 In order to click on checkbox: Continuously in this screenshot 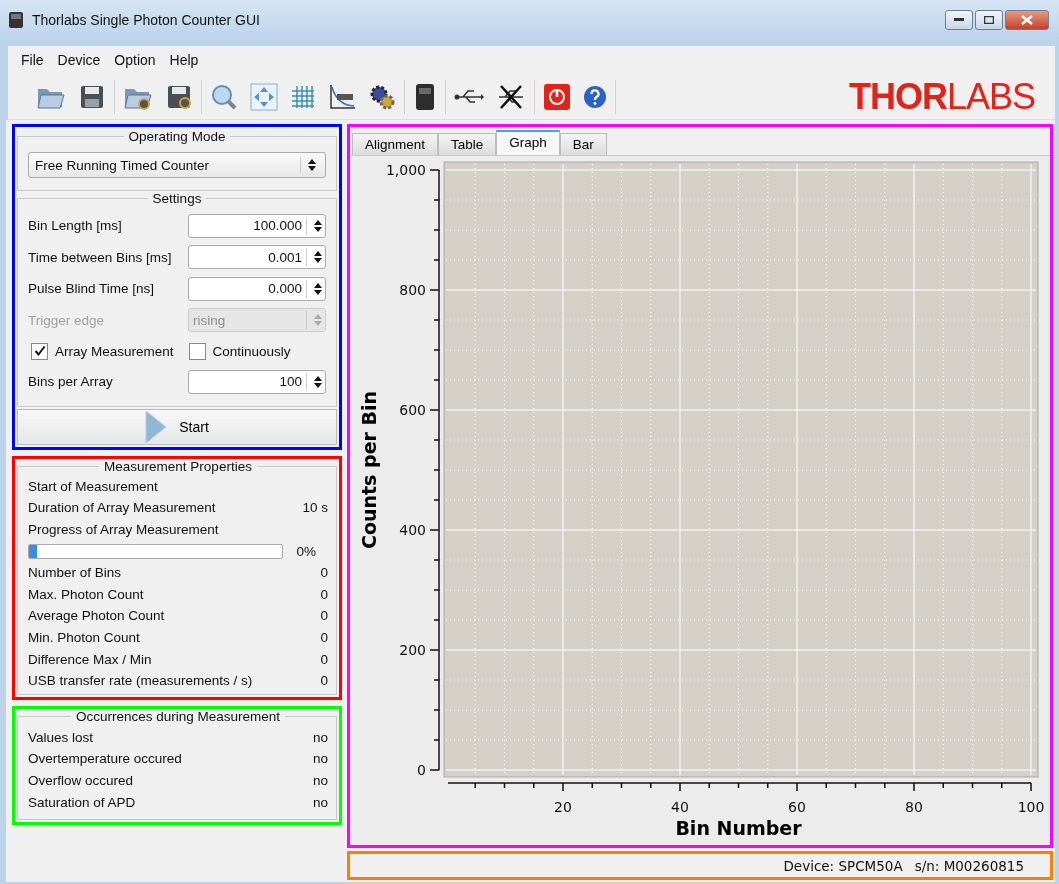, I will do `click(238, 351)`.